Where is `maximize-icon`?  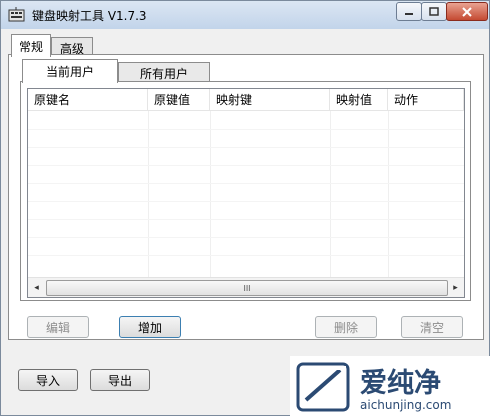 maximize-icon is located at coordinates (434, 11).